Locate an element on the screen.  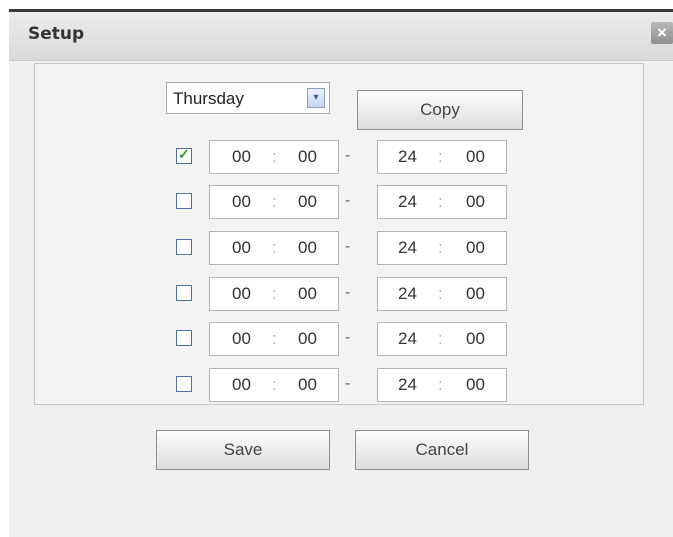
period-row: ✓ 00 : 00 - 24 : 00 is located at coordinates (336, 157).